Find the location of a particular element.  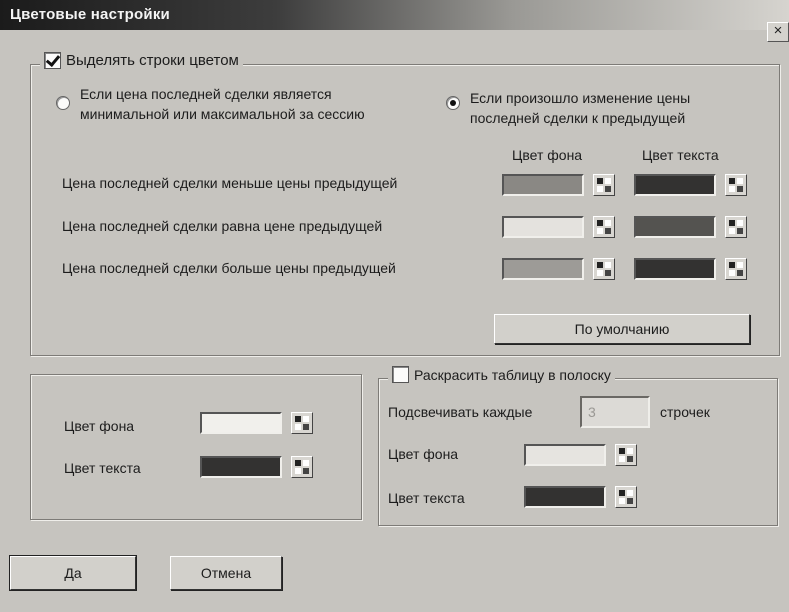

stripe-table-label: Раскрасить таблицу в полоску is located at coordinates (512, 374).